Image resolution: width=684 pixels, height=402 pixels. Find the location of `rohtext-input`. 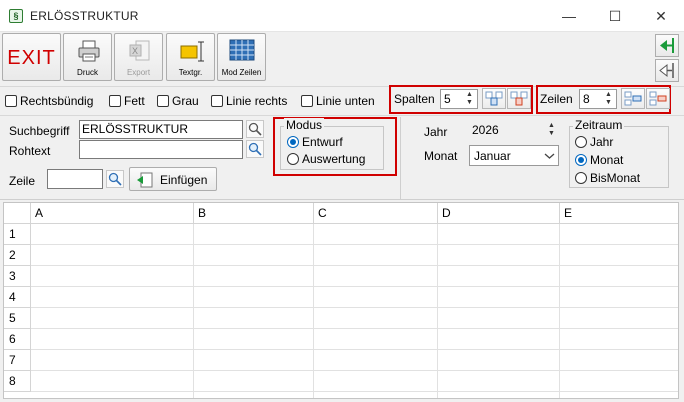

rohtext-input is located at coordinates (161, 149).